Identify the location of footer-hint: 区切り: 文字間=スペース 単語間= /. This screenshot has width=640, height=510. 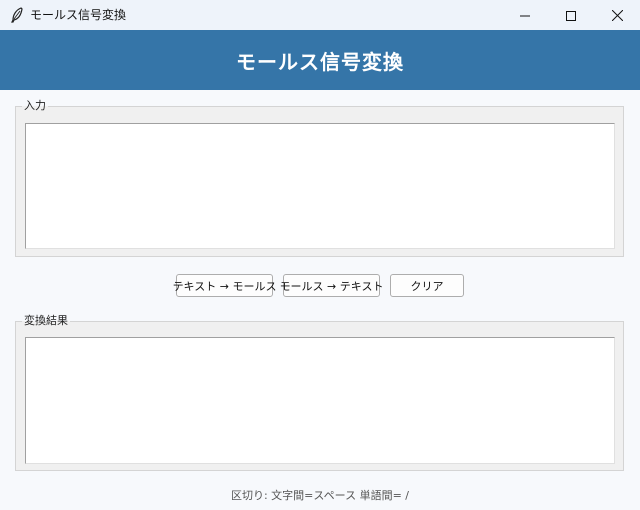
(319, 495).